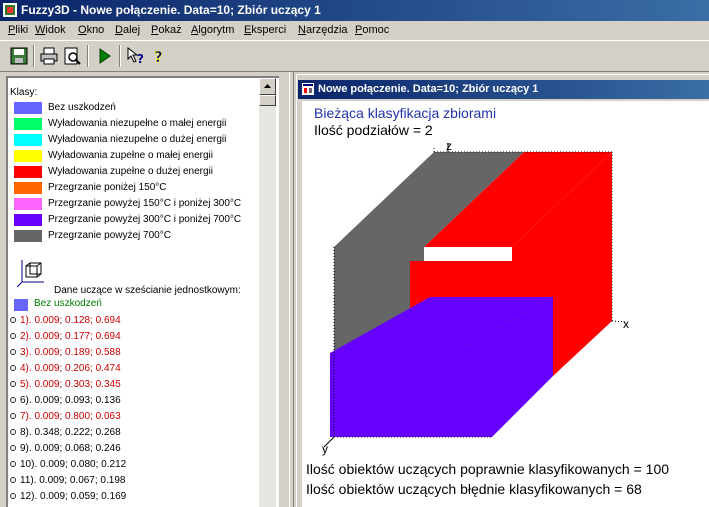 This screenshot has height=507, width=709. I want to click on list-item: 12). 0.009; 0.059; 0.169, so click(68, 496).